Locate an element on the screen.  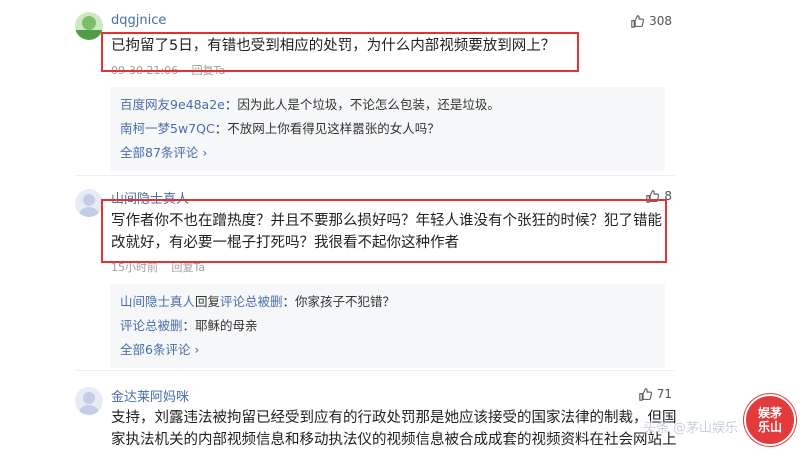
watermark: 头条 @茅山娱乐 is located at coordinates (690, 426).